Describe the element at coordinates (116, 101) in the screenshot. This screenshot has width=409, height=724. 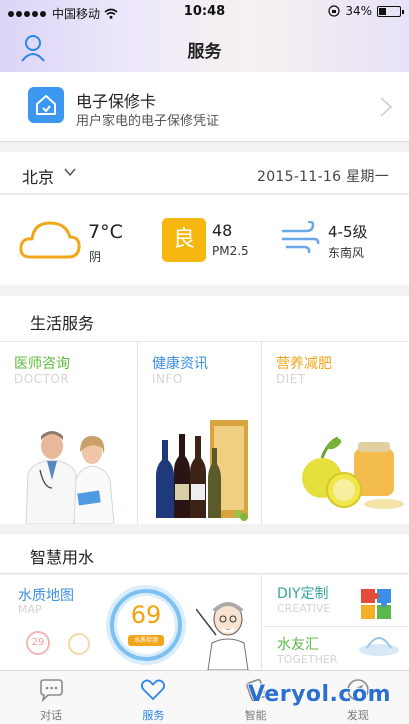
I see `warranty-title: 电子保修卡` at that location.